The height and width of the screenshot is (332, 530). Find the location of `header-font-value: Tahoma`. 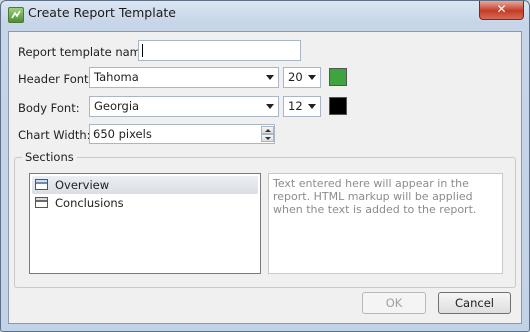

header-font-value: Tahoma is located at coordinates (116, 77).